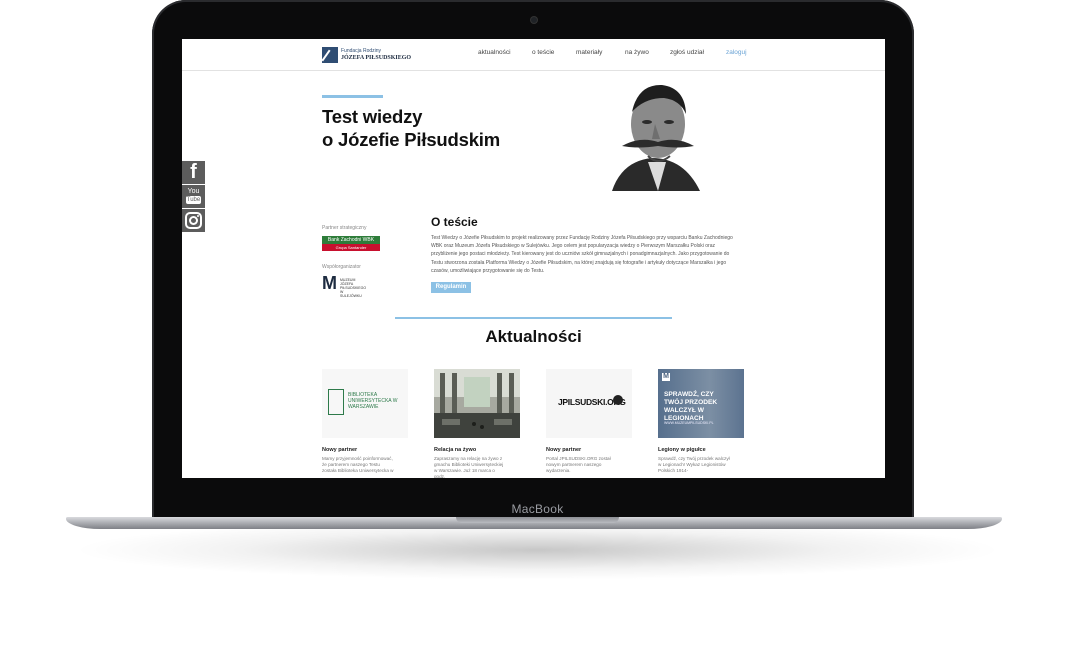 This screenshot has height=649, width=1075. Describe the element at coordinates (361, 51) in the screenshot. I see `logo-line-1: Fundacja Rodziny` at that location.